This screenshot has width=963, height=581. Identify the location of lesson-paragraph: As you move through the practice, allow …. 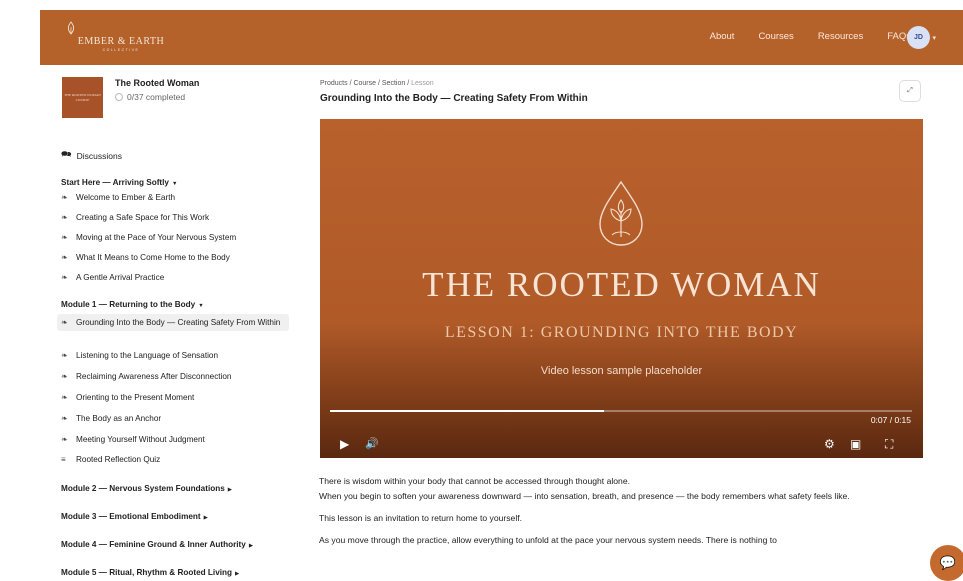
(548, 539).